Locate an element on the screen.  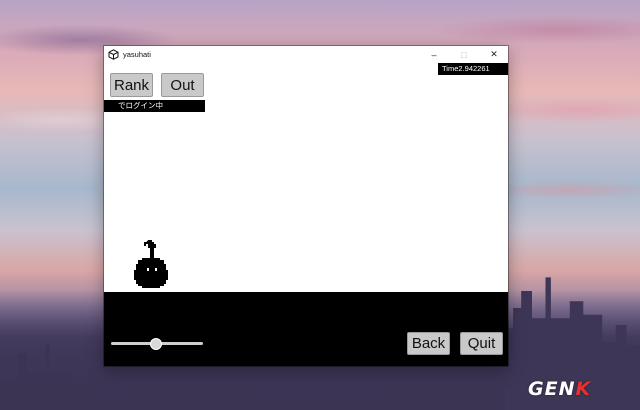
watermark-text-main: GEN is located at coordinates (552, 389).